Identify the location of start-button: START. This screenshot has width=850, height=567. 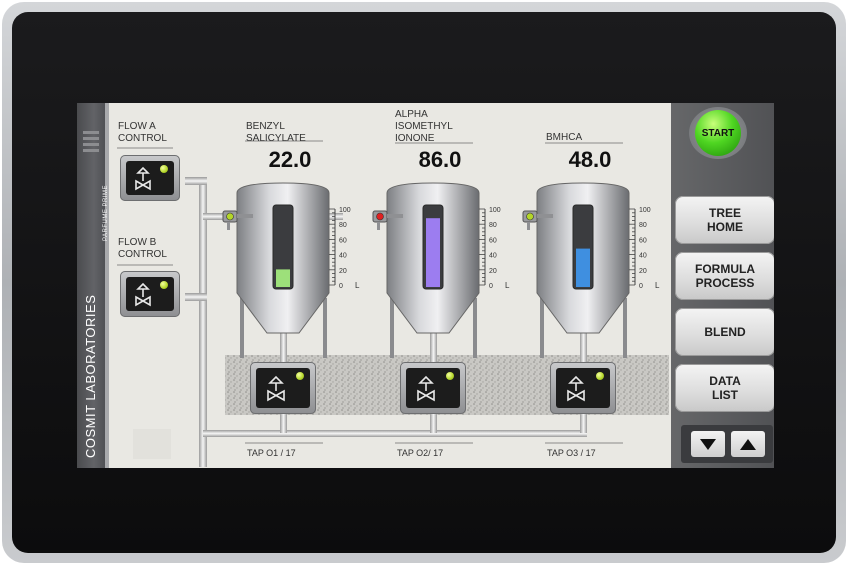
(718, 133).